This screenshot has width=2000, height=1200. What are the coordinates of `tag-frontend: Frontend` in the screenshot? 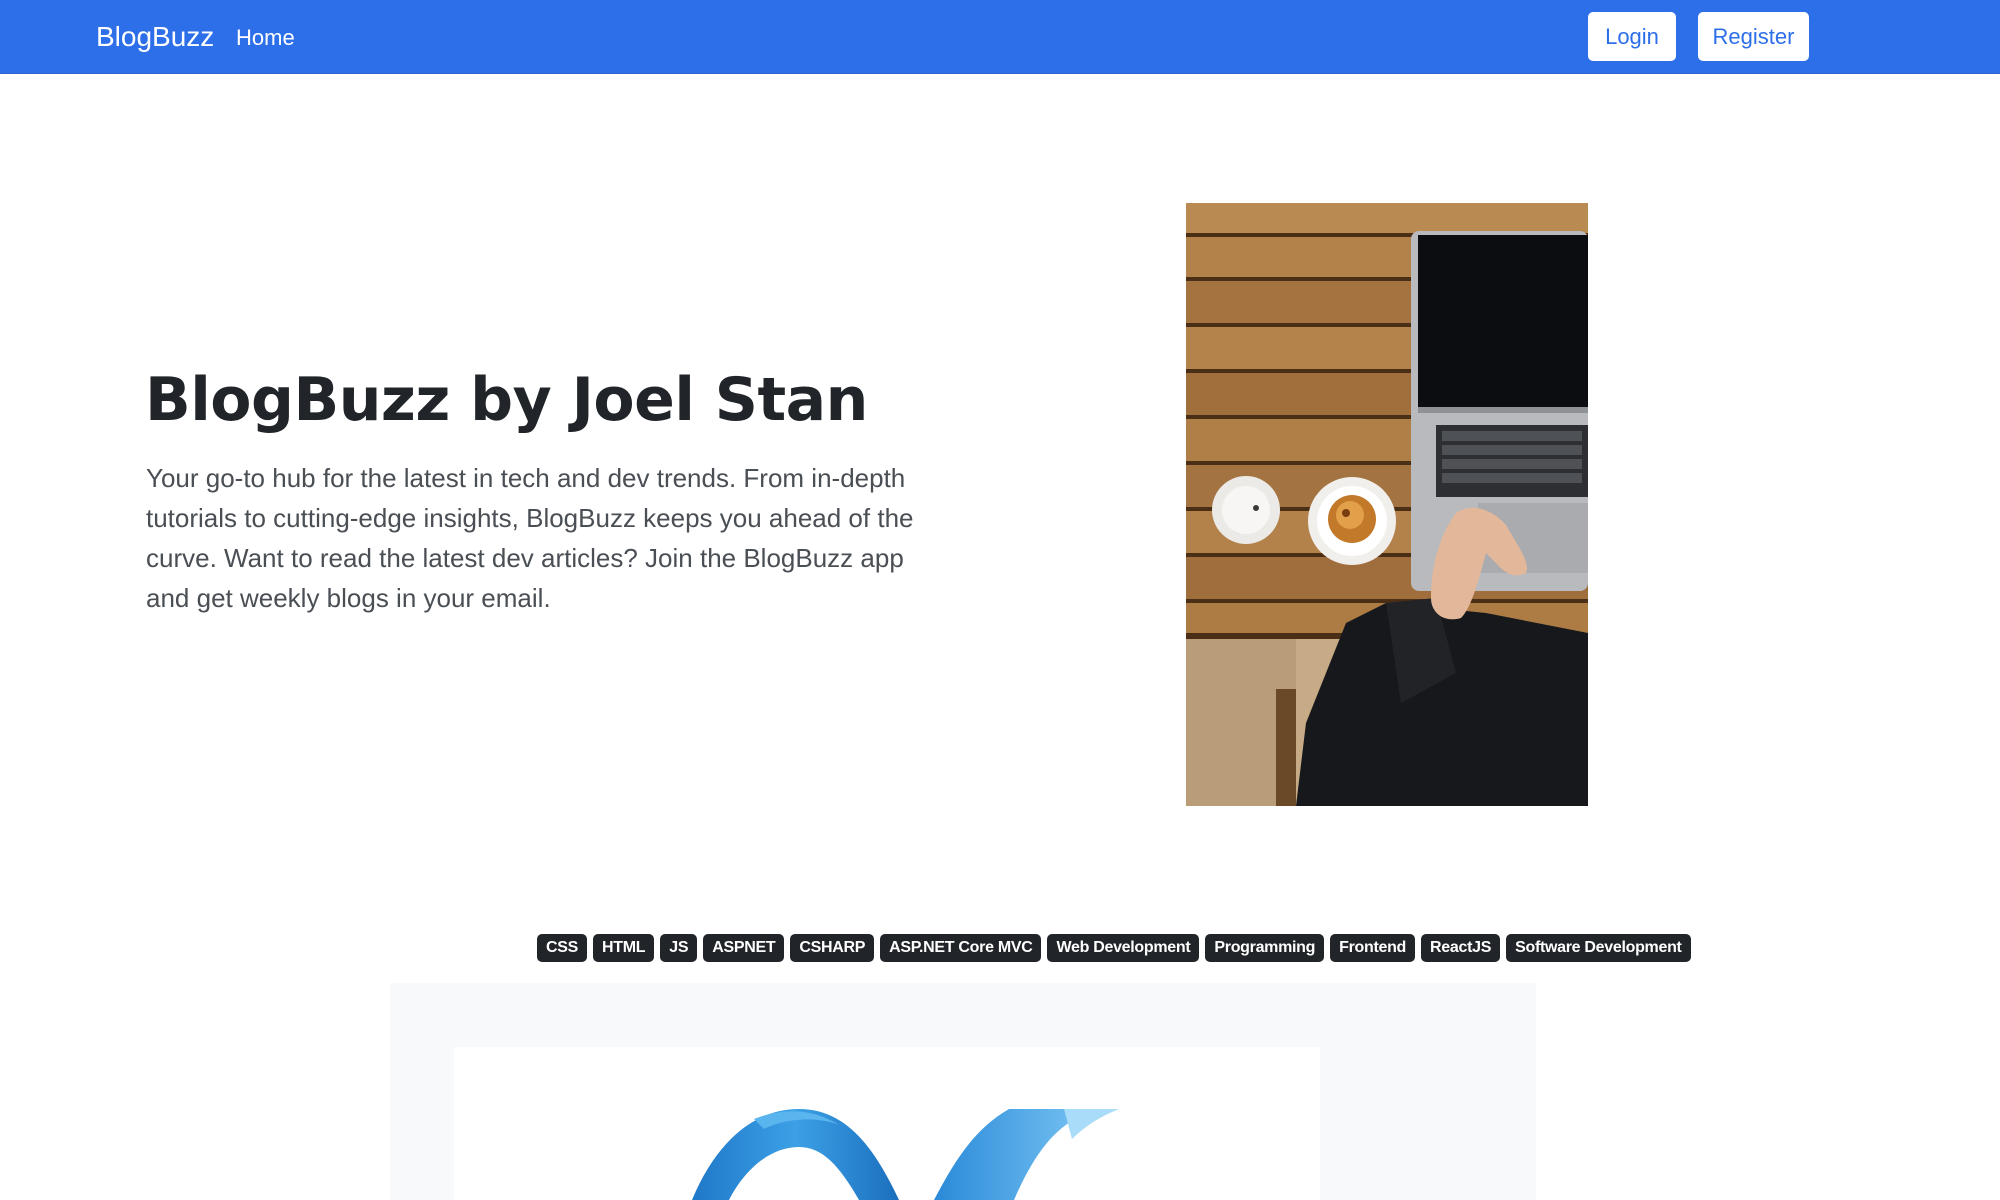 It's located at (1373, 948).